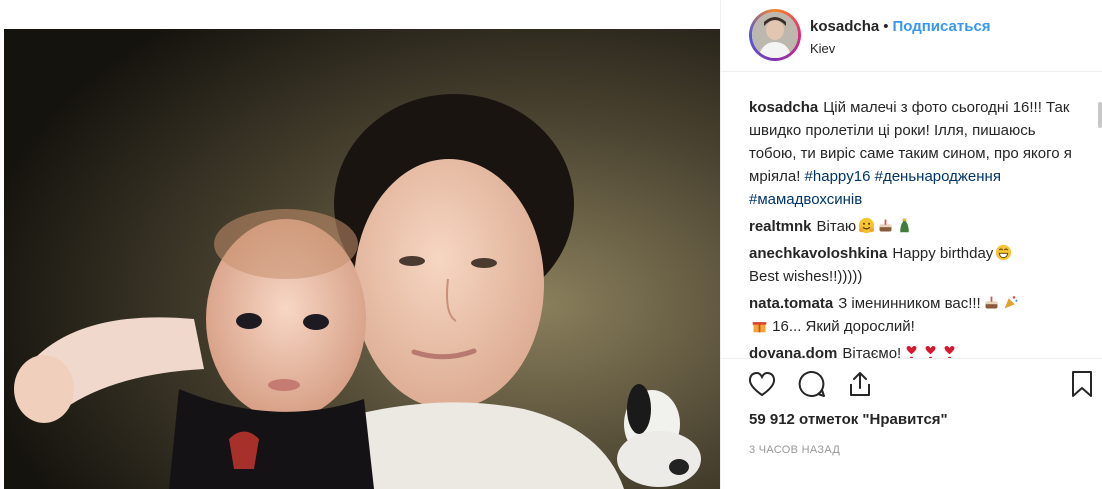 This screenshot has width=1102, height=489. I want to click on header-line: kosadcha • Подписаться, so click(900, 26).